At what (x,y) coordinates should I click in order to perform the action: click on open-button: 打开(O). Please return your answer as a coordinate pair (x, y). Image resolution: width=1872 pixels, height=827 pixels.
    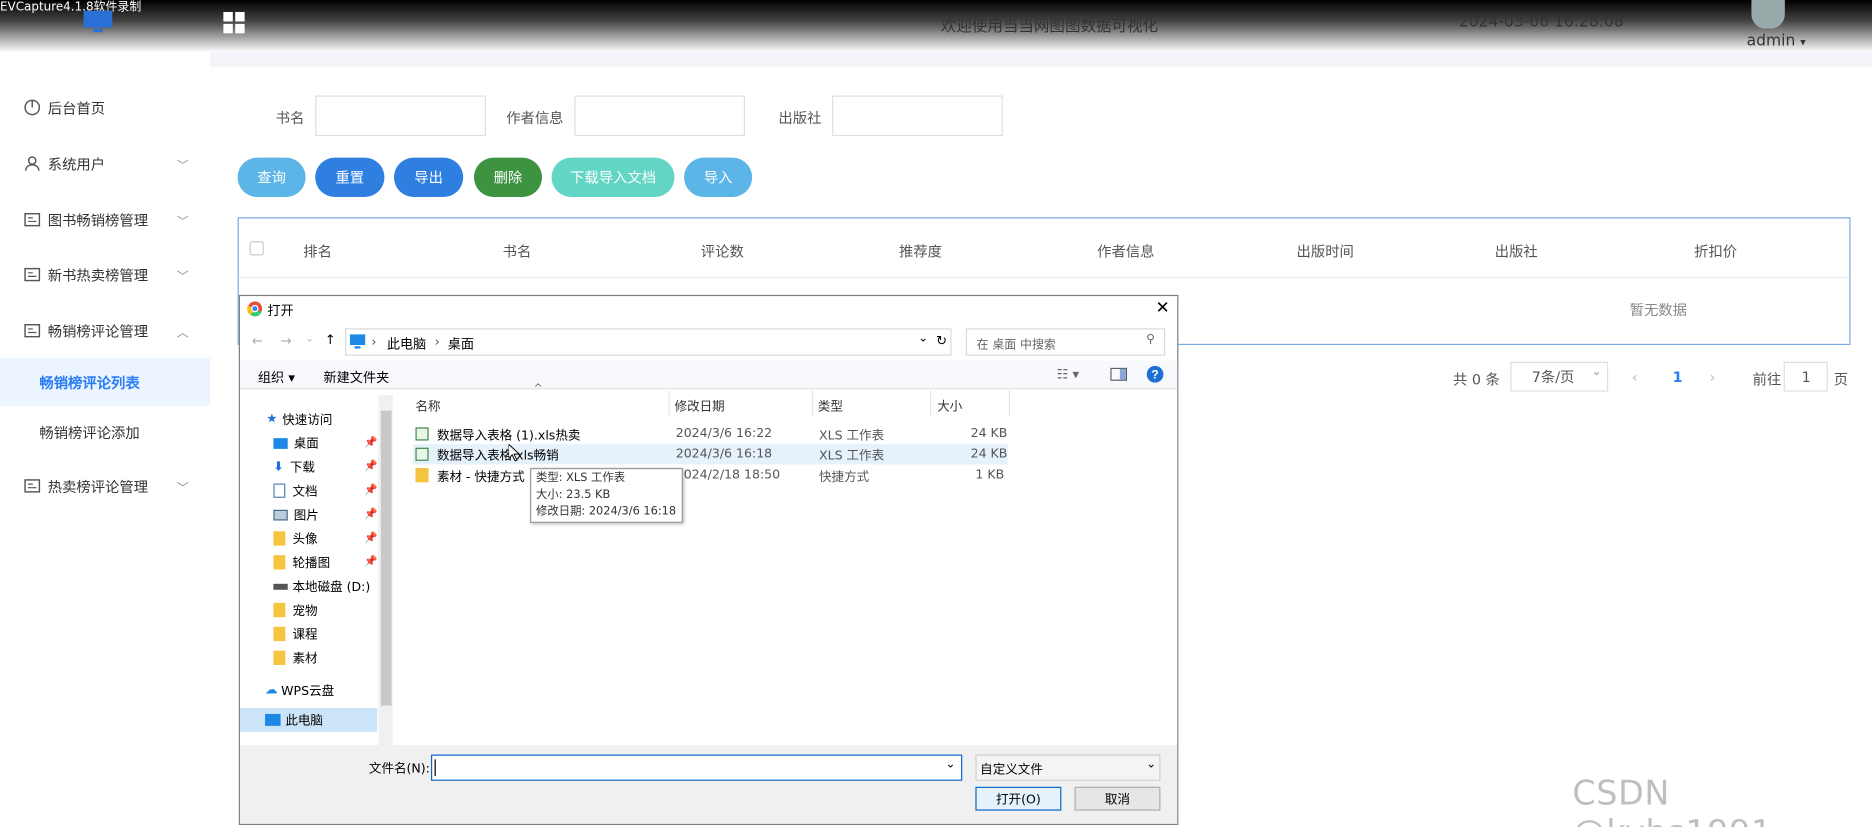
    Looking at the image, I should click on (1018, 798).